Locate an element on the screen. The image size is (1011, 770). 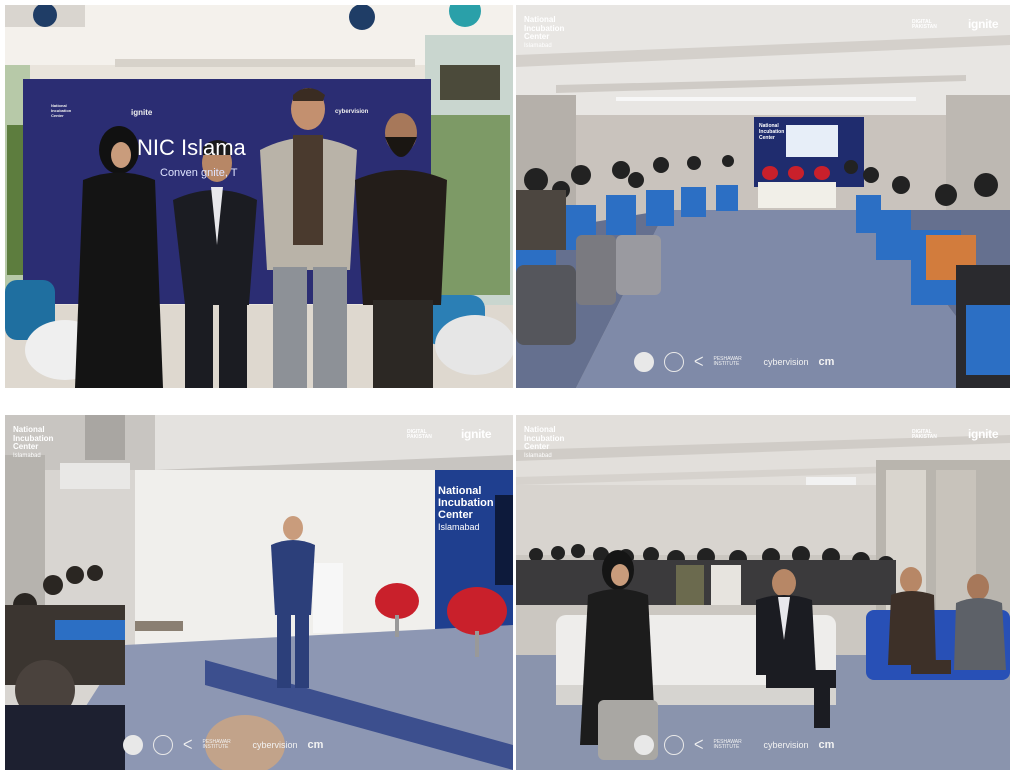
banner-cybervision-logo: cybervision is located at coordinates (352, 112).